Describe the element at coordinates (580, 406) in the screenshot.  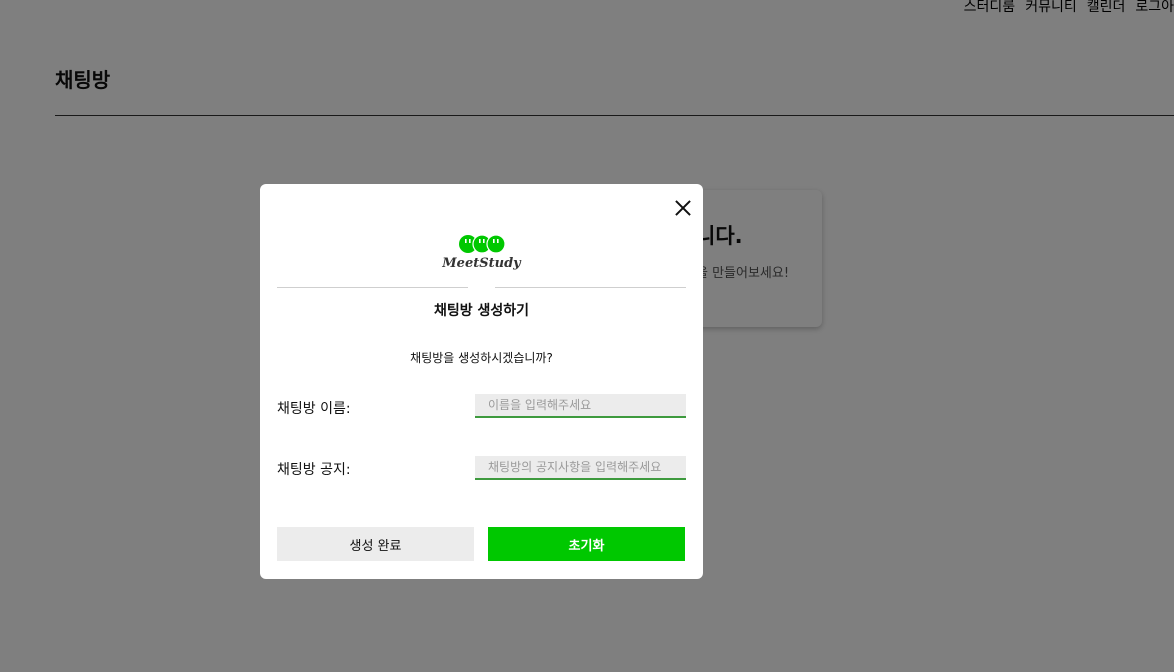
I see `chatroom-name-input` at that location.